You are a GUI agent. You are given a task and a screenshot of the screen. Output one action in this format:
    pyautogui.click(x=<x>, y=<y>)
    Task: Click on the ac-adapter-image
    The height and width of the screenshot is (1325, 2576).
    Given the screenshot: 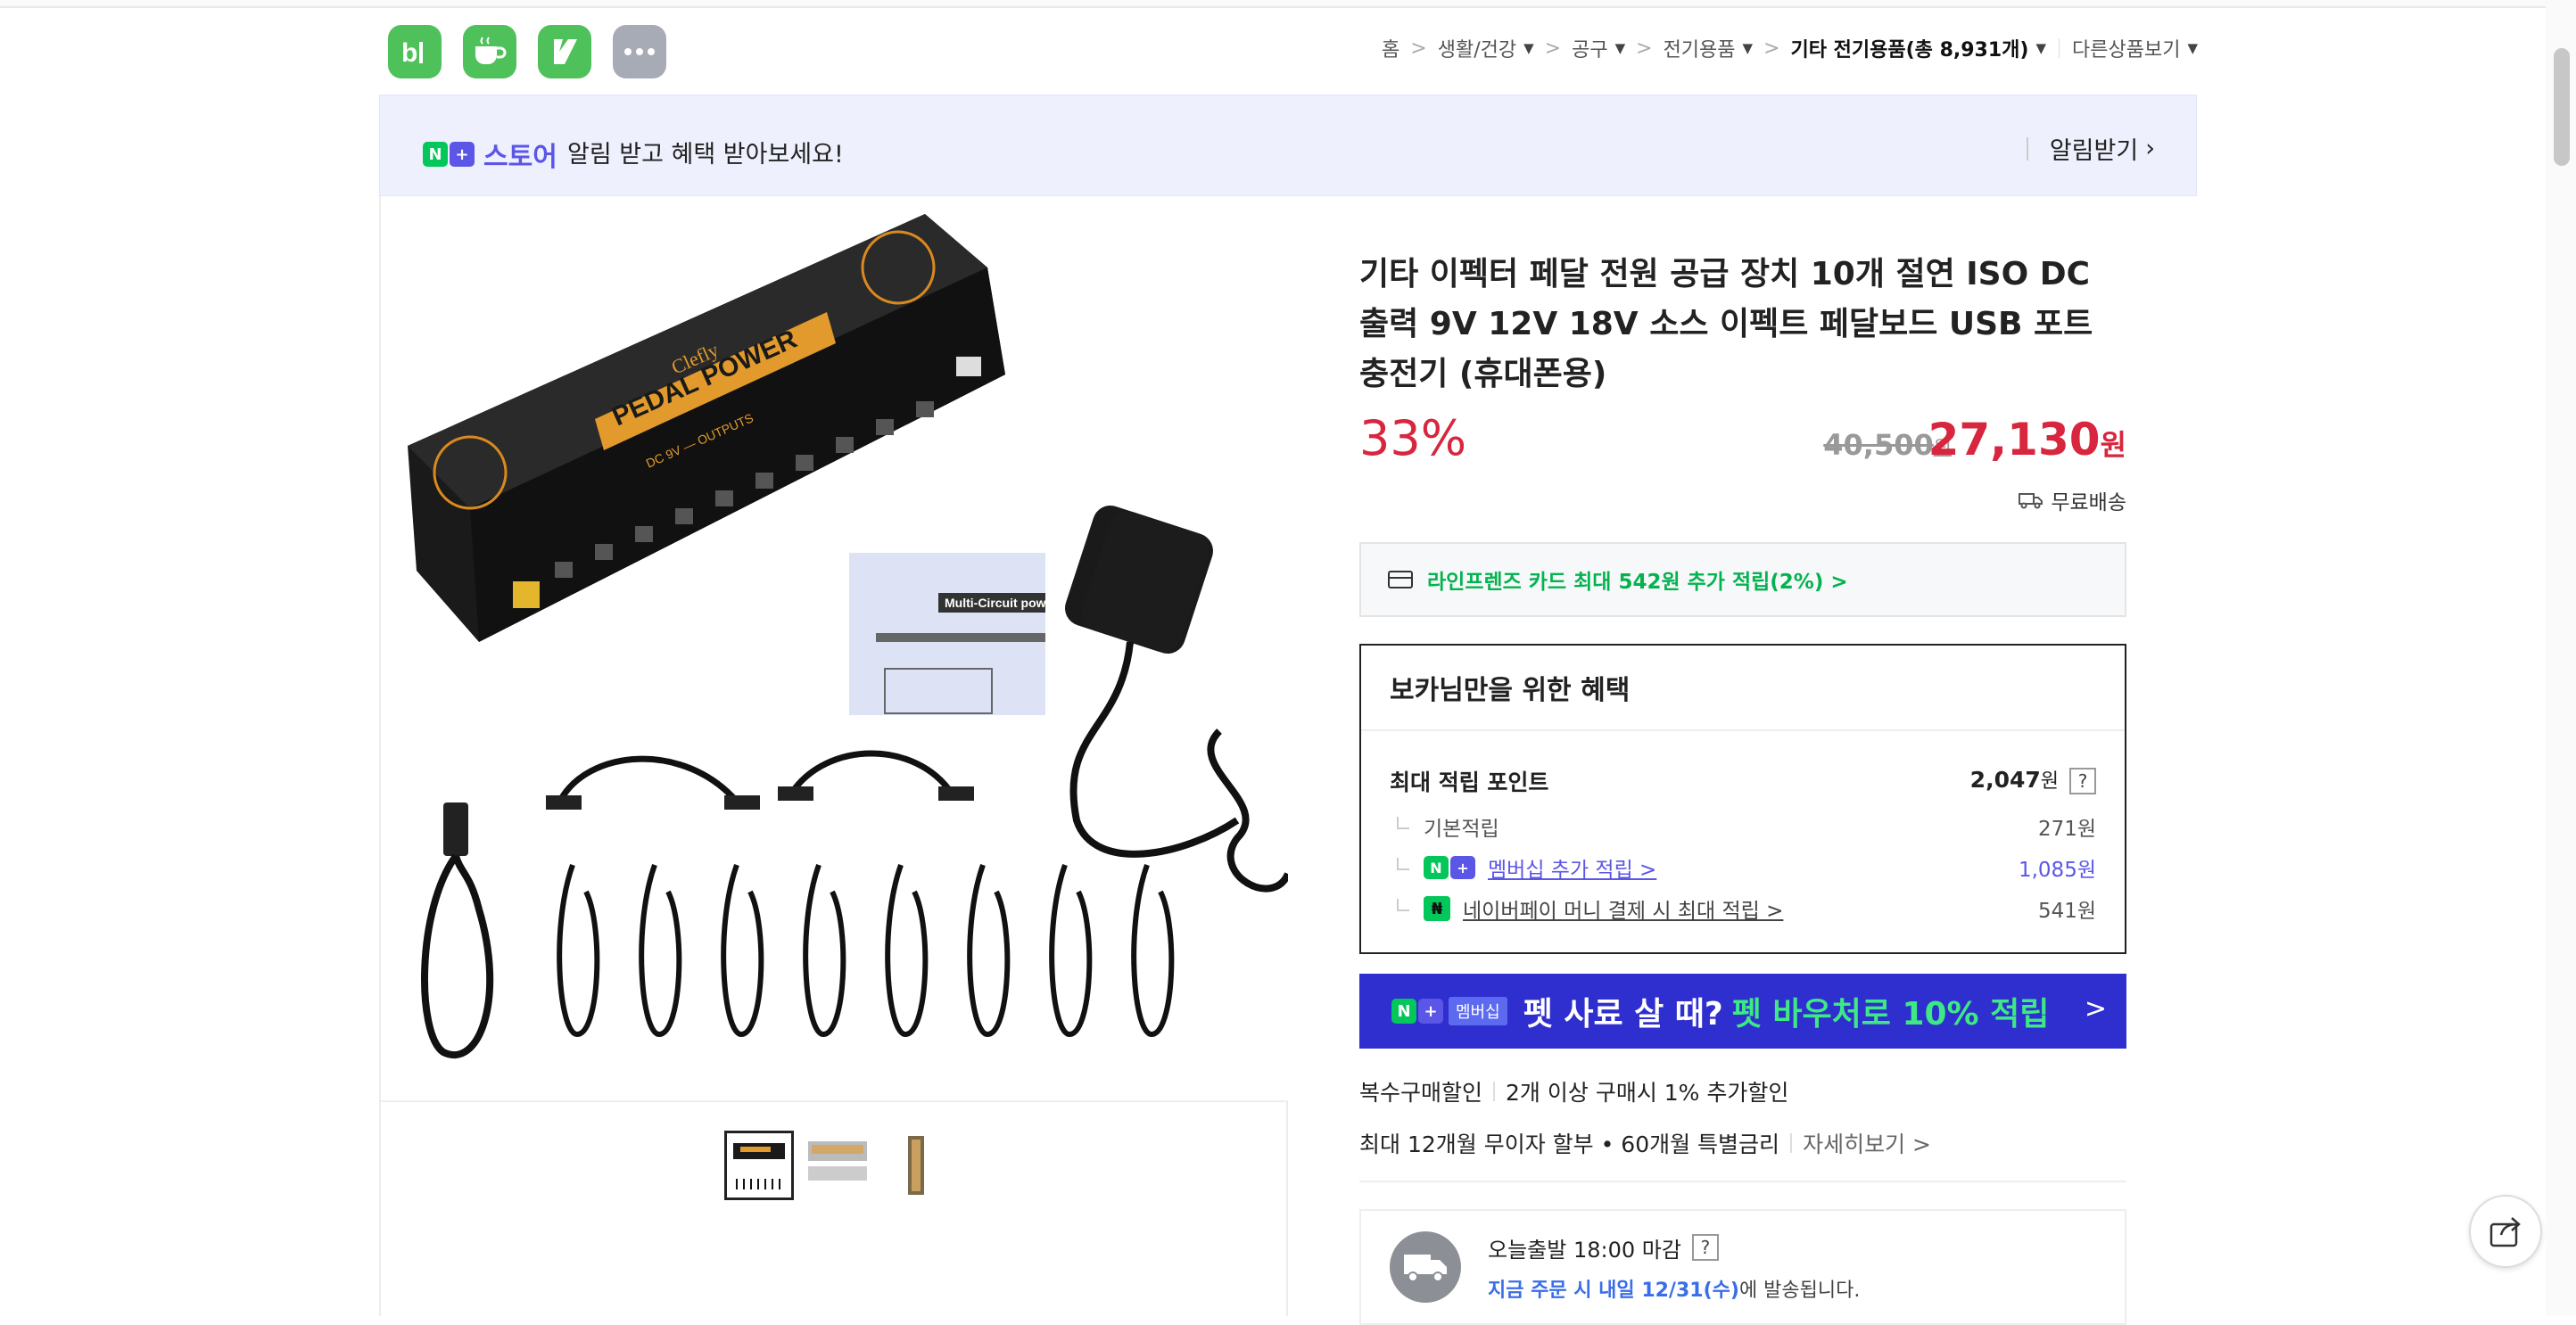 What is the action you would take?
    pyautogui.click(x=1176, y=699)
    